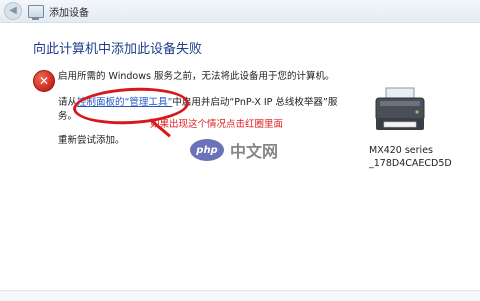  What do you see at coordinates (118, 49) in the screenshot?
I see `page-heading: 向此计算机中添加此设备失败` at bounding box center [118, 49].